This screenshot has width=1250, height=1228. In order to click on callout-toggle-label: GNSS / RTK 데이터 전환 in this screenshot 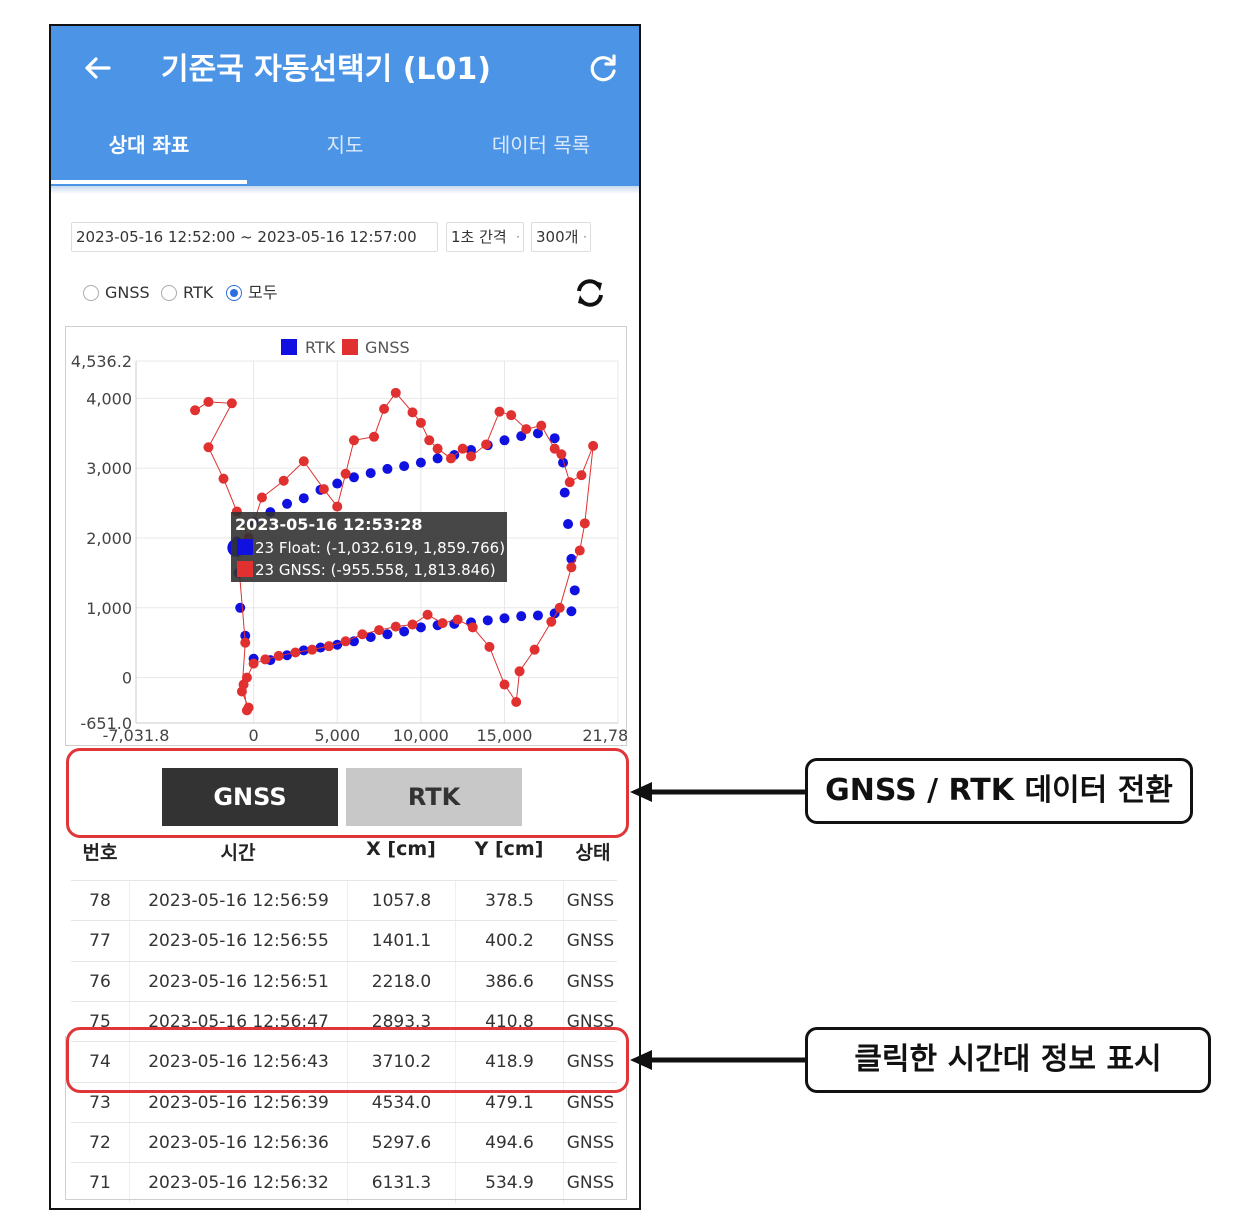, I will do `click(999, 791)`.